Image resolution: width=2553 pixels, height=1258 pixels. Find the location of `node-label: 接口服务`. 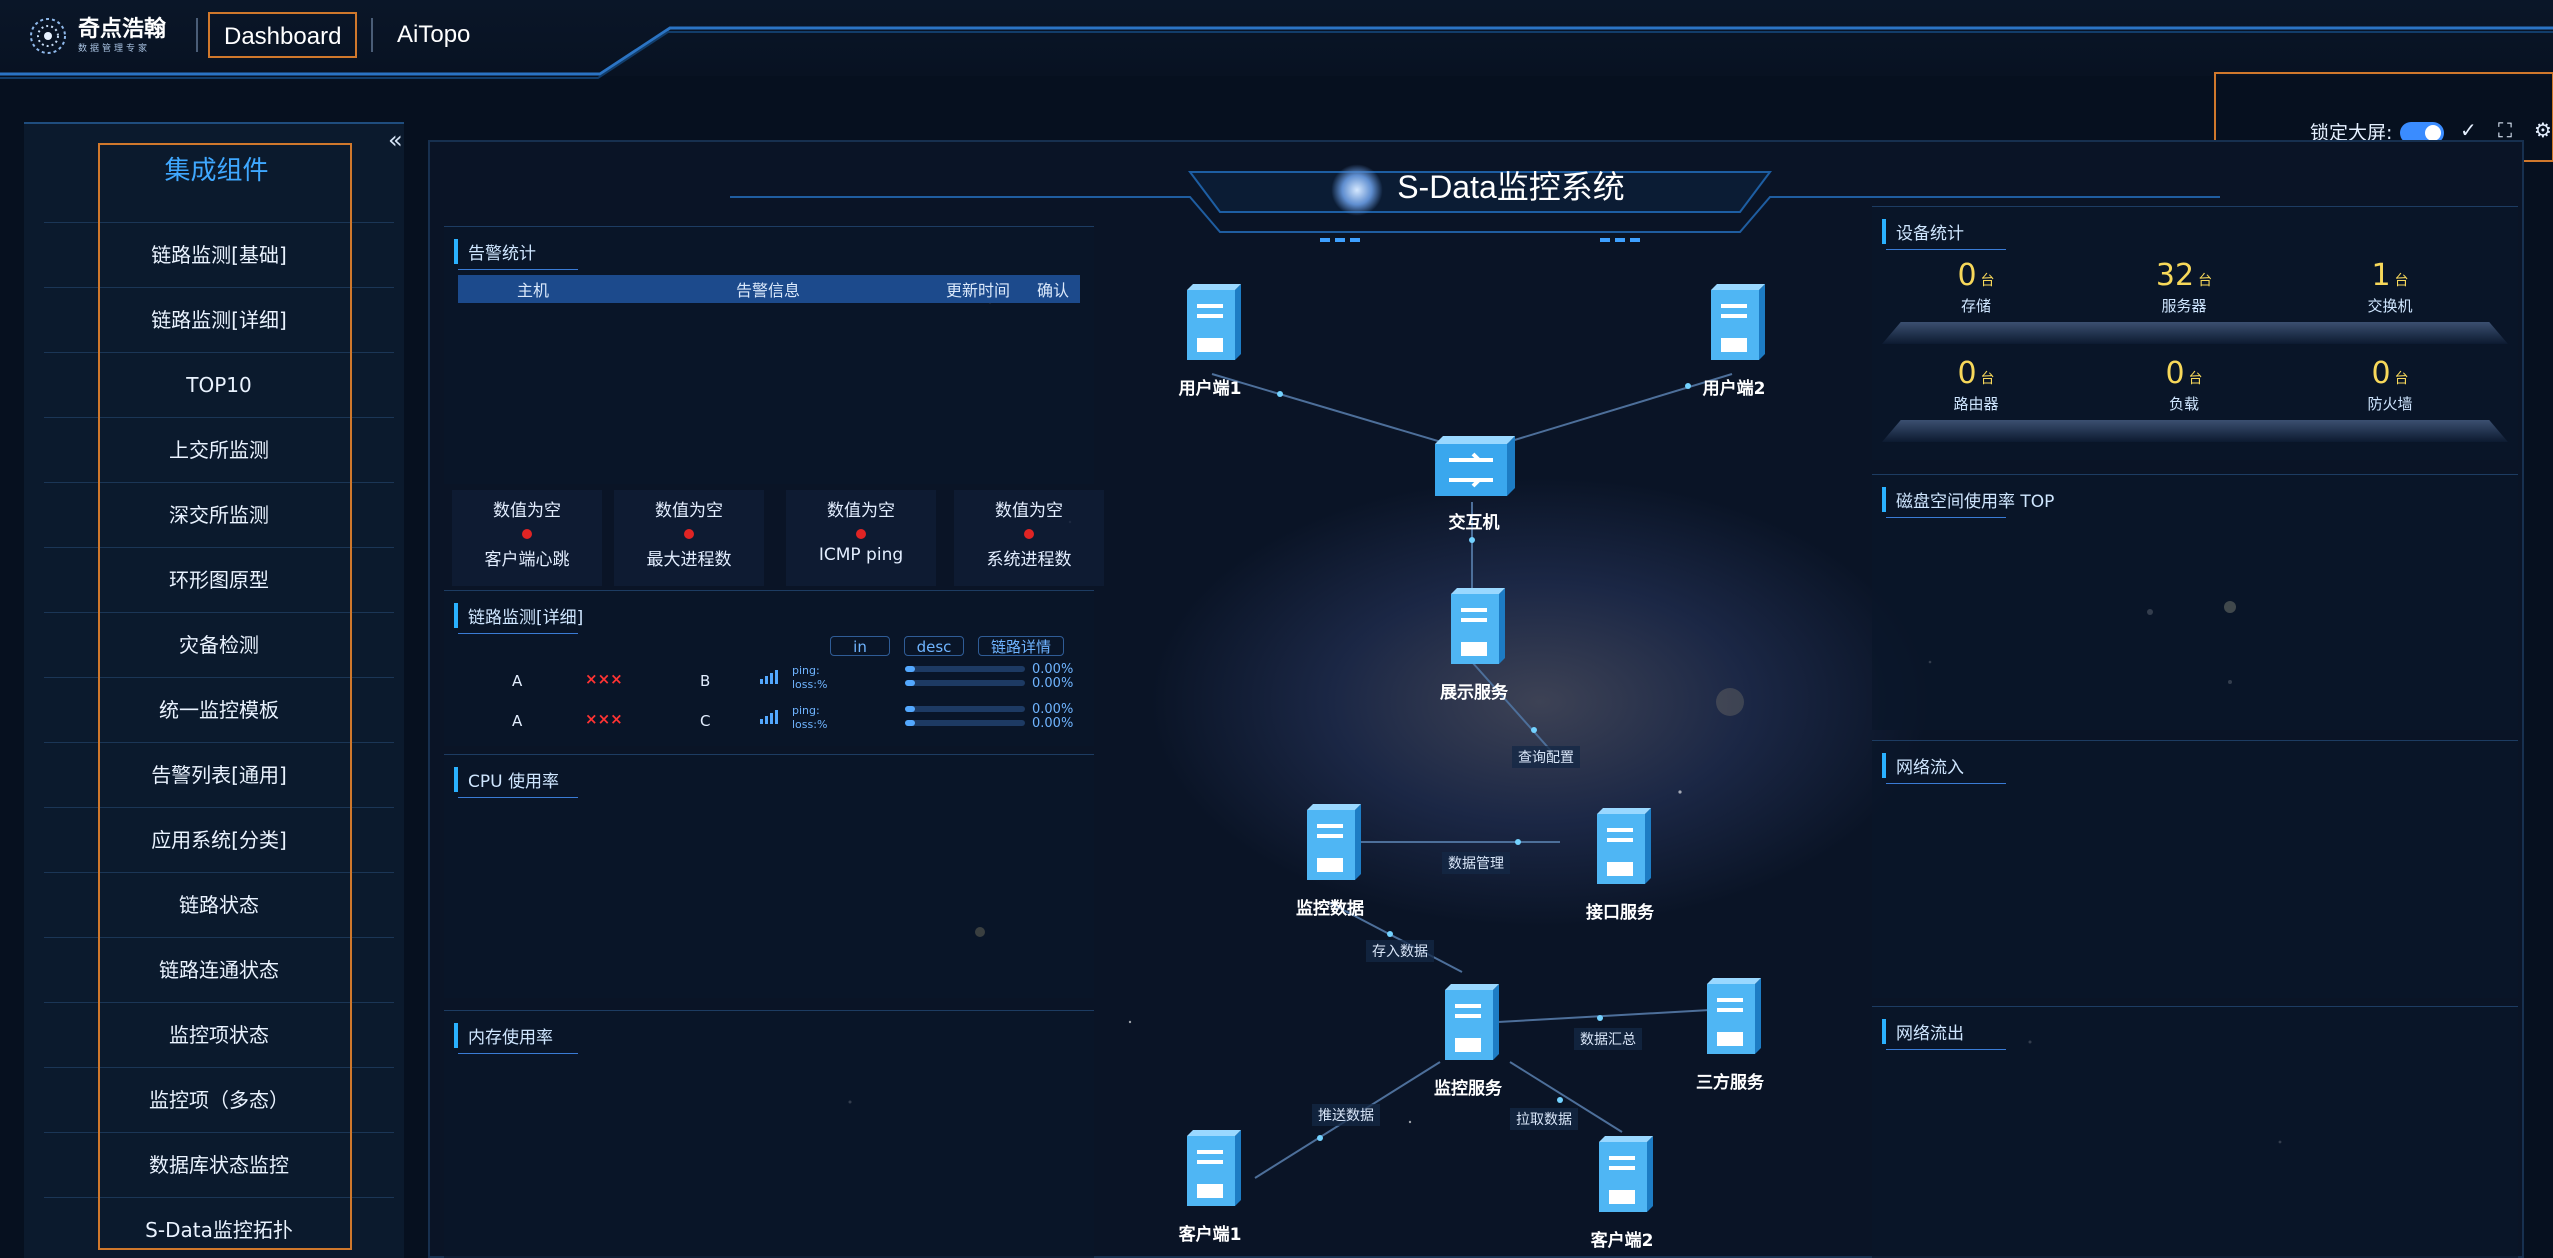

node-label: 接口服务 is located at coordinates (1620, 913).